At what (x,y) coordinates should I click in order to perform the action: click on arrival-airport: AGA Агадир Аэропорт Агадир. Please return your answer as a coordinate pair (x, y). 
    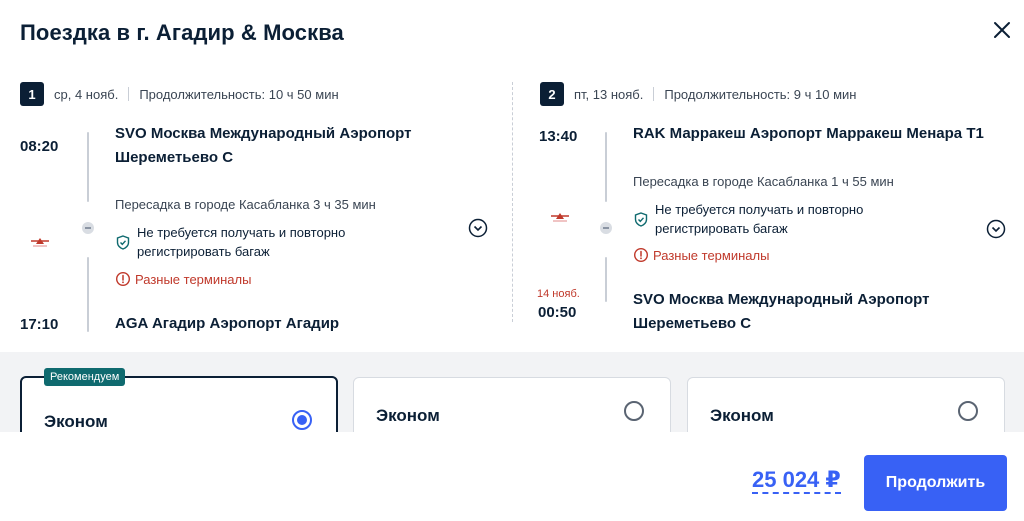
    Looking at the image, I should click on (227, 324).